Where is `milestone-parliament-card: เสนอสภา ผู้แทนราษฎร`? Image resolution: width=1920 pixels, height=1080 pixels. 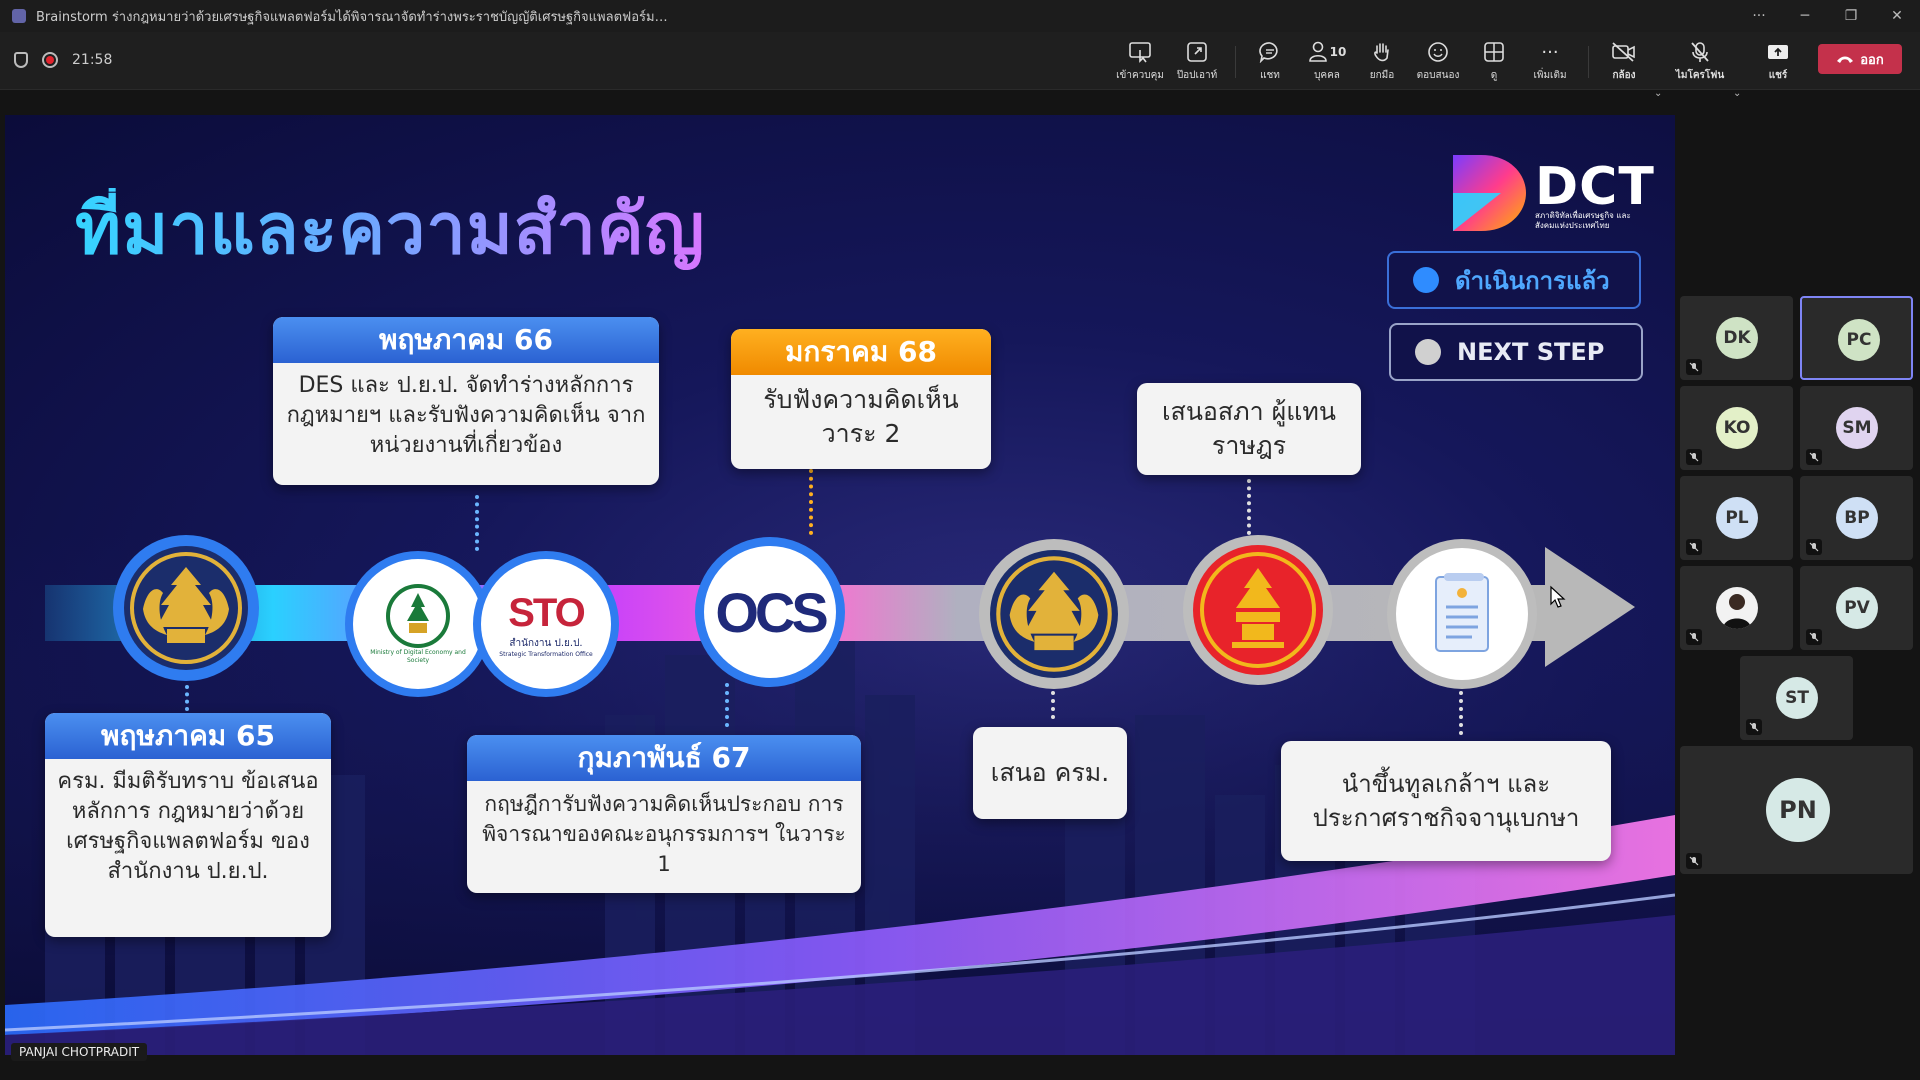
milestone-parliament-card: เสนอสภา ผู้แทนราษฎร is located at coordinates (1249, 429).